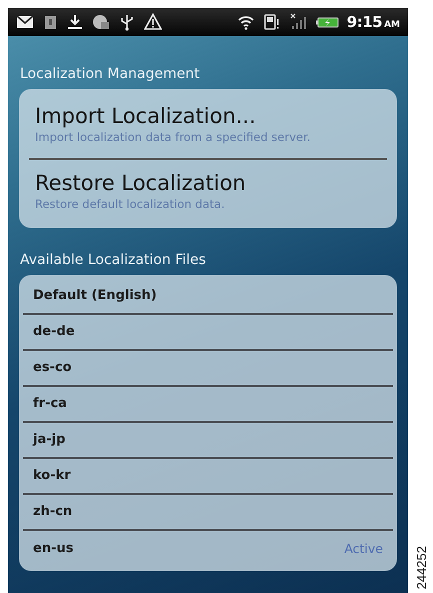 Image resolution: width=433 pixels, height=593 pixels. Describe the element at coordinates (208, 297) in the screenshot. I see `file-list-item: Default (English)` at that location.